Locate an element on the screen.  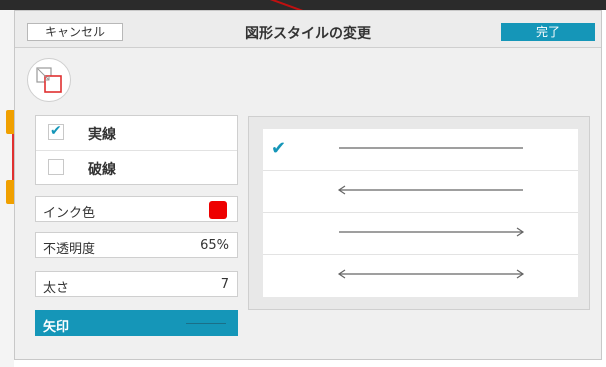
line-width-label: 太さ is located at coordinates (56, 288).